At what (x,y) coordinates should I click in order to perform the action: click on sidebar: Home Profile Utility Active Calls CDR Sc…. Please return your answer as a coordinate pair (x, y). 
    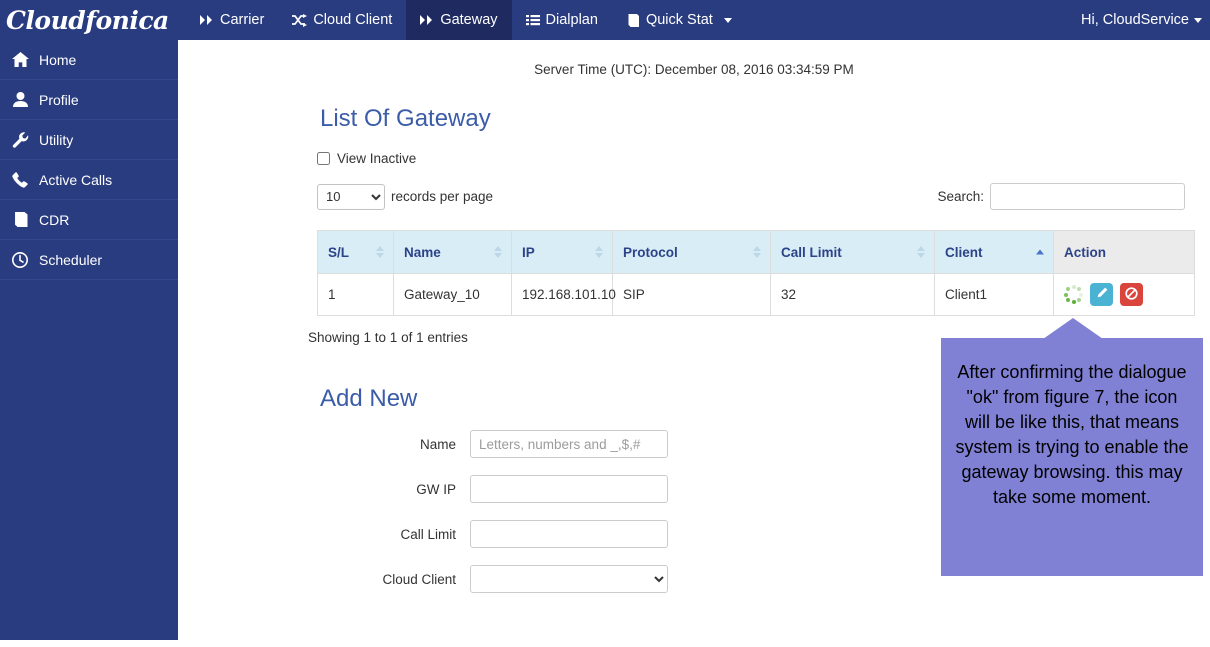
    Looking at the image, I should click on (89, 340).